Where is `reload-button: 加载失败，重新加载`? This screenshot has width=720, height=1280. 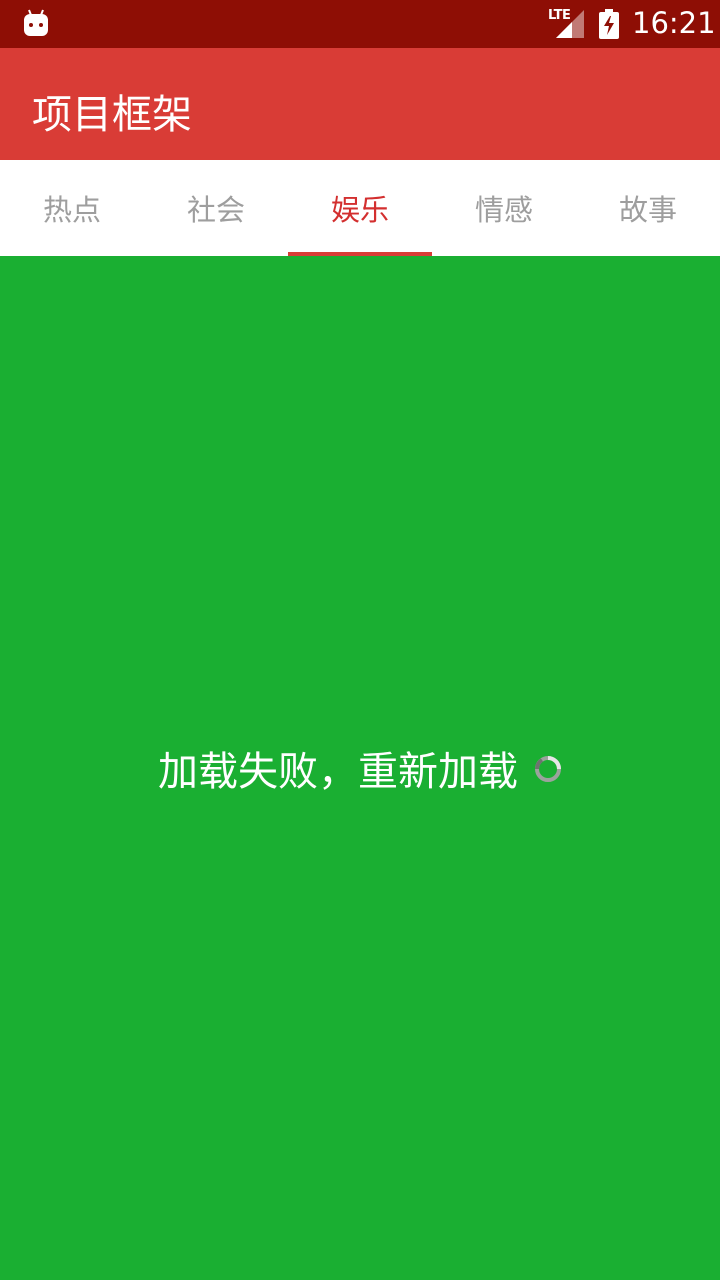 reload-button: 加载失败，重新加载 is located at coordinates (360, 768).